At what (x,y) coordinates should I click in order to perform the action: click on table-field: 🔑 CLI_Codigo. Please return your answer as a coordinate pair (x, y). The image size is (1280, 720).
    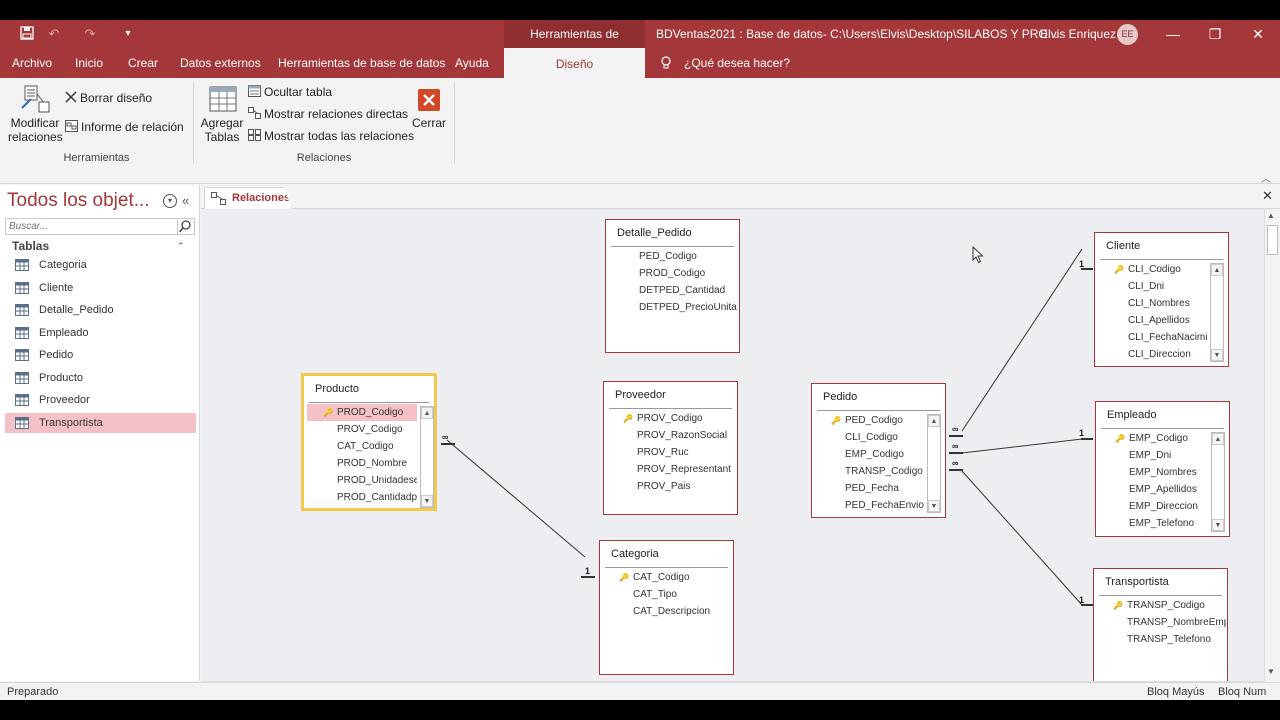
    Looking at the image, I should click on (1152, 269).